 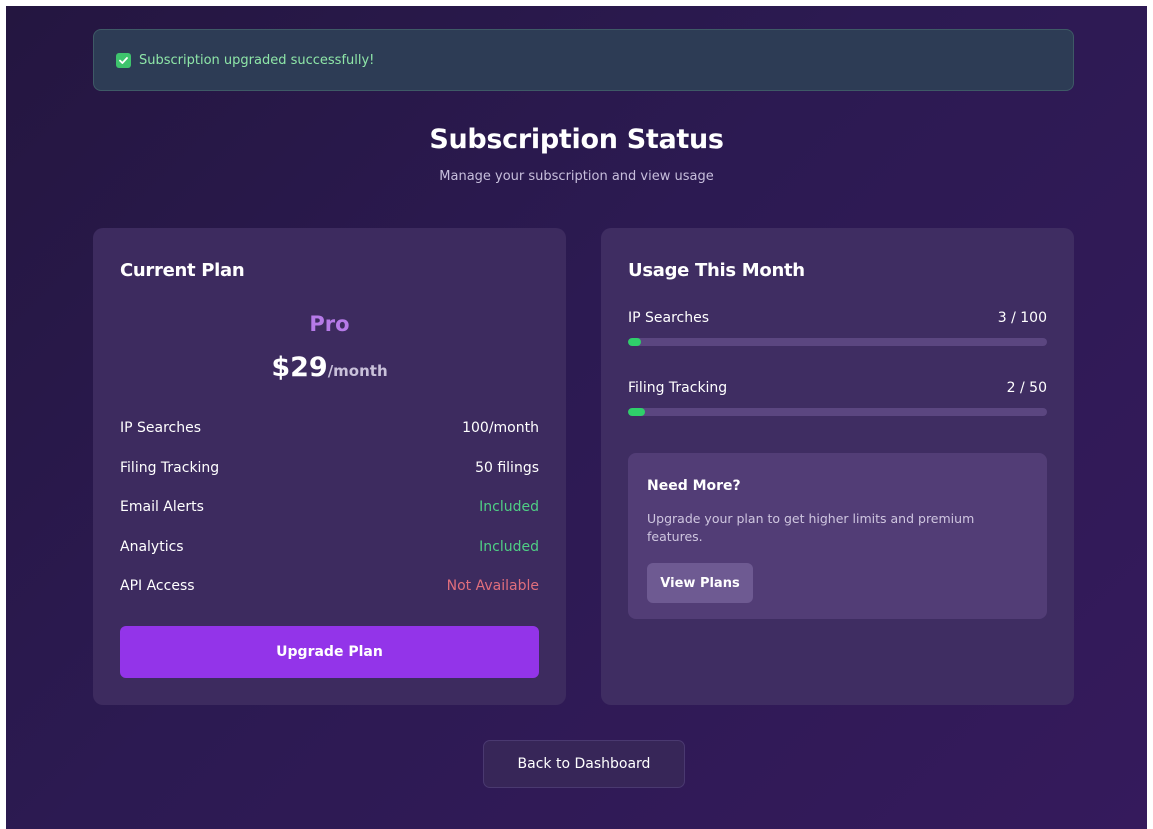 What do you see at coordinates (837, 398) in the screenshot?
I see `usage-item-filing-tracking: Filing Tracking 2 / 50` at bounding box center [837, 398].